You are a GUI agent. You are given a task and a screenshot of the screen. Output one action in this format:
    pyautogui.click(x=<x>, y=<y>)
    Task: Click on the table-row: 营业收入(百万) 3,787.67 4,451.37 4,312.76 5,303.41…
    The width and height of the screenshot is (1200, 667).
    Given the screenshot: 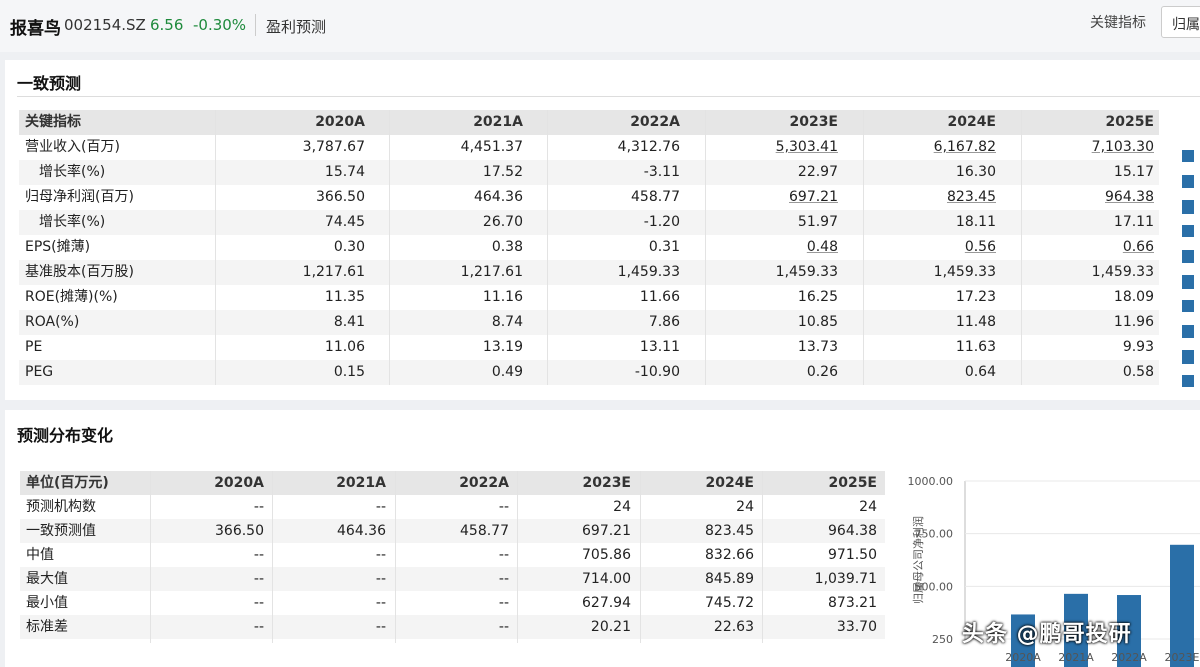 What is the action you would take?
    pyautogui.click(x=589, y=147)
    